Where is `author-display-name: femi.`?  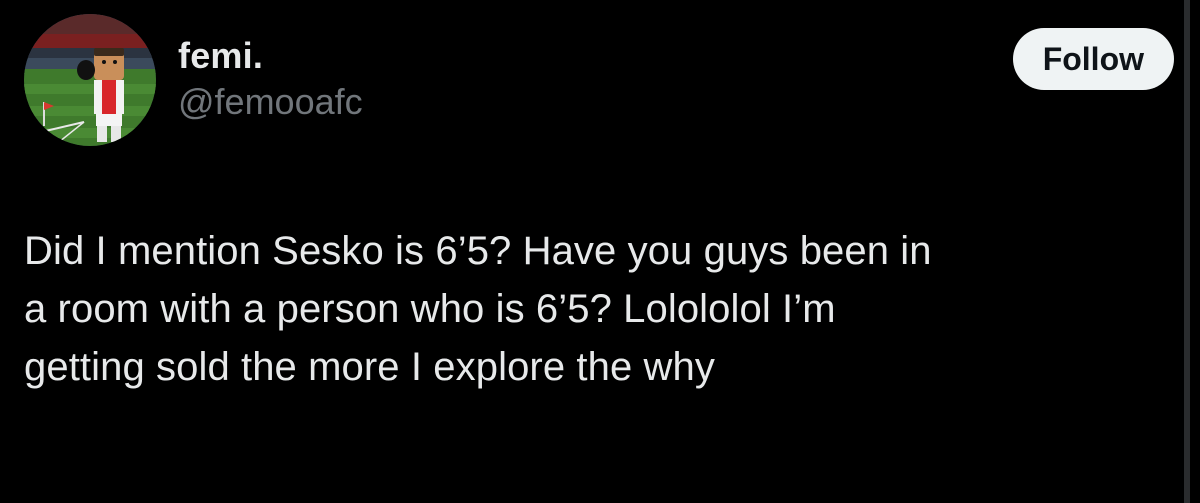
author-display-name: femi. is located at coordinates (270, 56).